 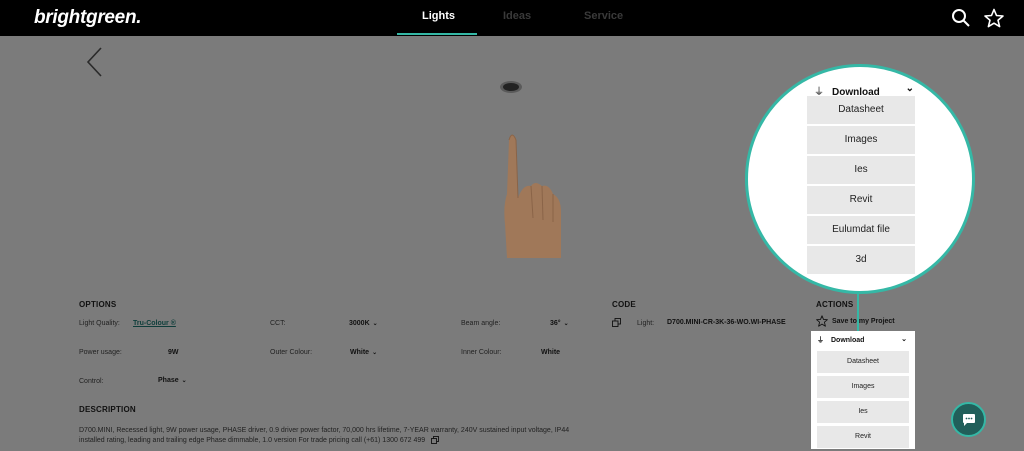 What do you see at coordinates (438, 16) in the screenshot?
I see `tab-lights: Lights` at bounding box center [438, 16].